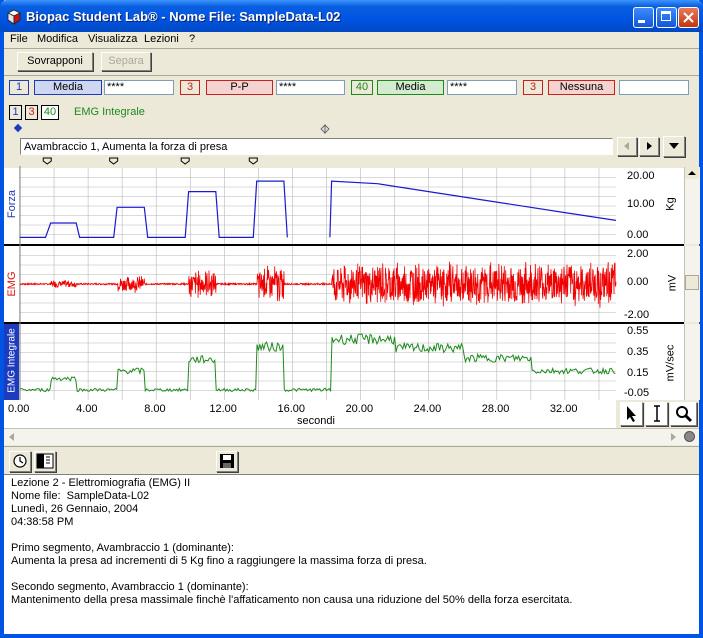 The width and height of the screenshot is (703, 638). I want to click on pointer-tool-button, so click(631, 414).